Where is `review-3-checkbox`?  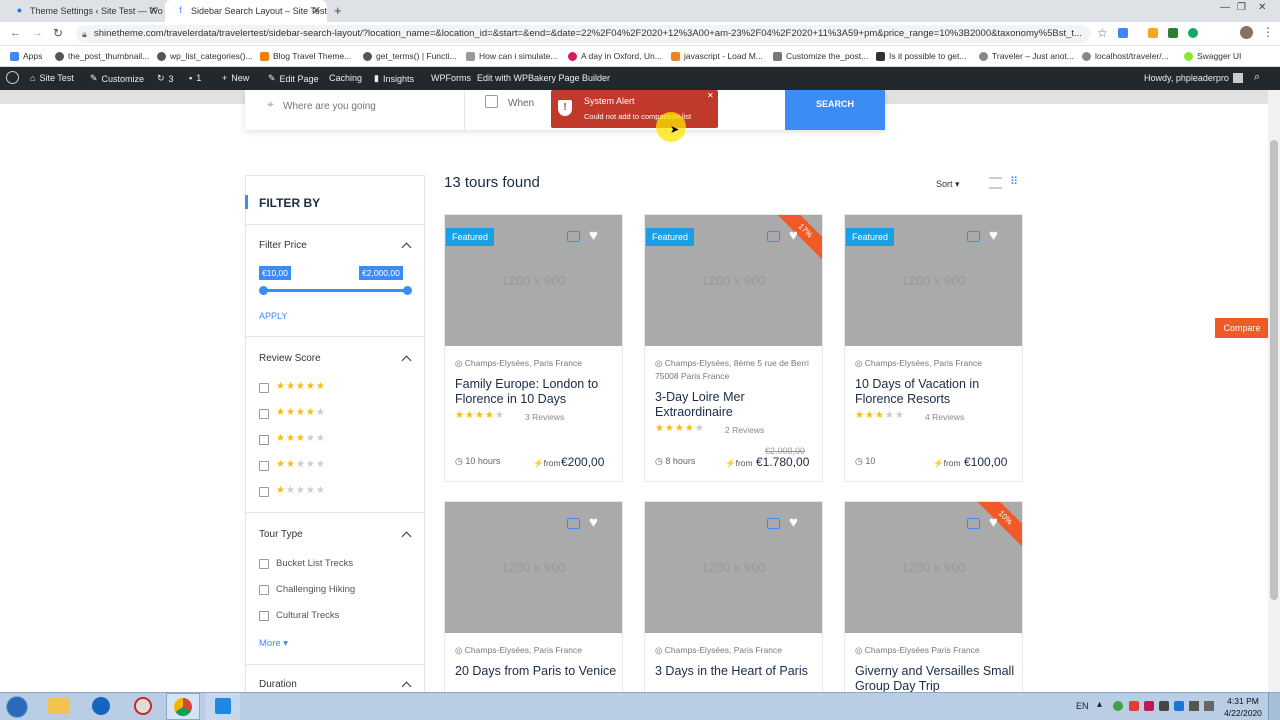 review-3-checkbox is located at coordinates (264, 440).